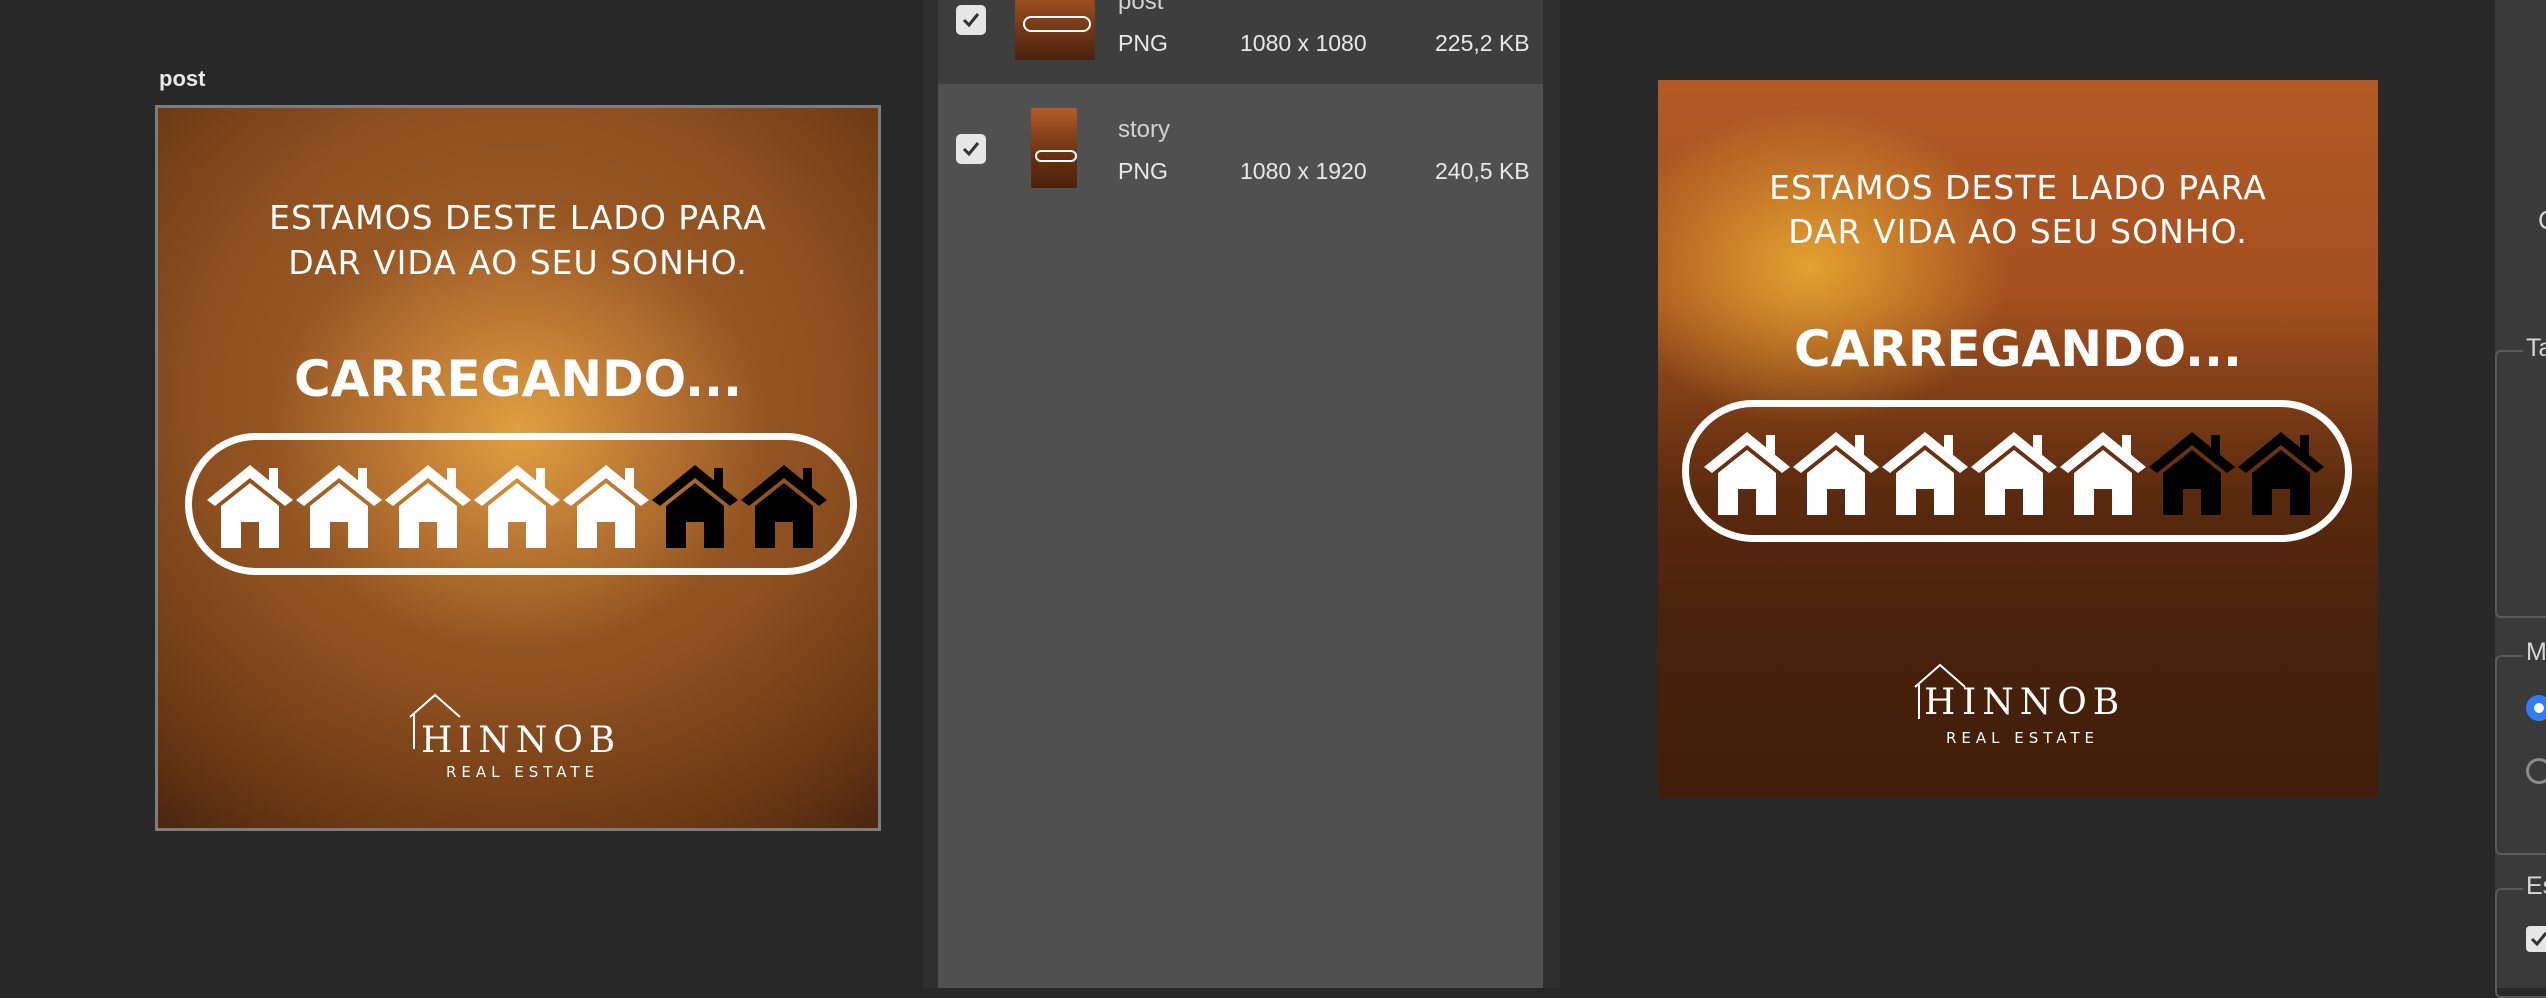 The image size is (2546, 998). I want to click on file-thumbnail-story, so click(1054, 148).